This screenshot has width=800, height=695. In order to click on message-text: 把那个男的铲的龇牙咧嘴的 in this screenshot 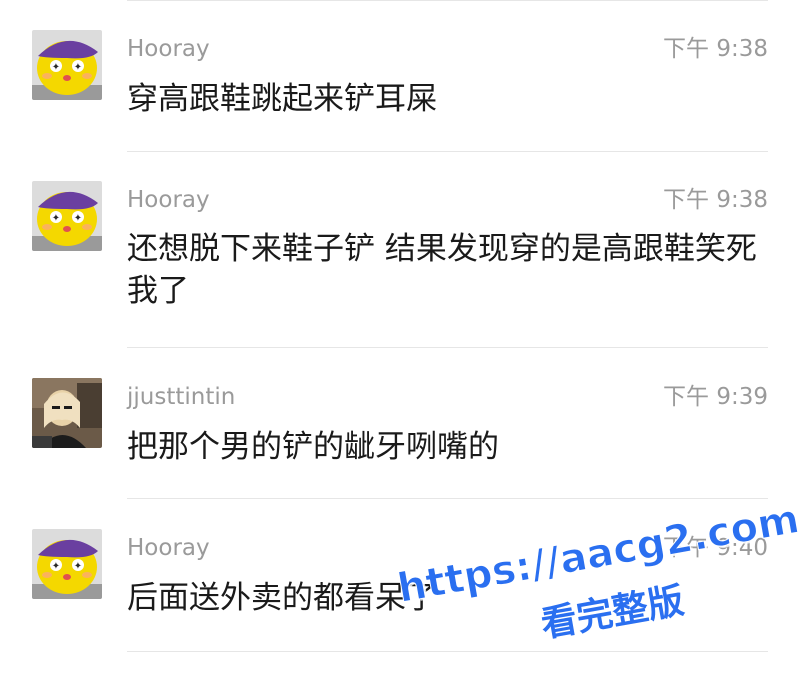, I will do `click(313, 447)`.